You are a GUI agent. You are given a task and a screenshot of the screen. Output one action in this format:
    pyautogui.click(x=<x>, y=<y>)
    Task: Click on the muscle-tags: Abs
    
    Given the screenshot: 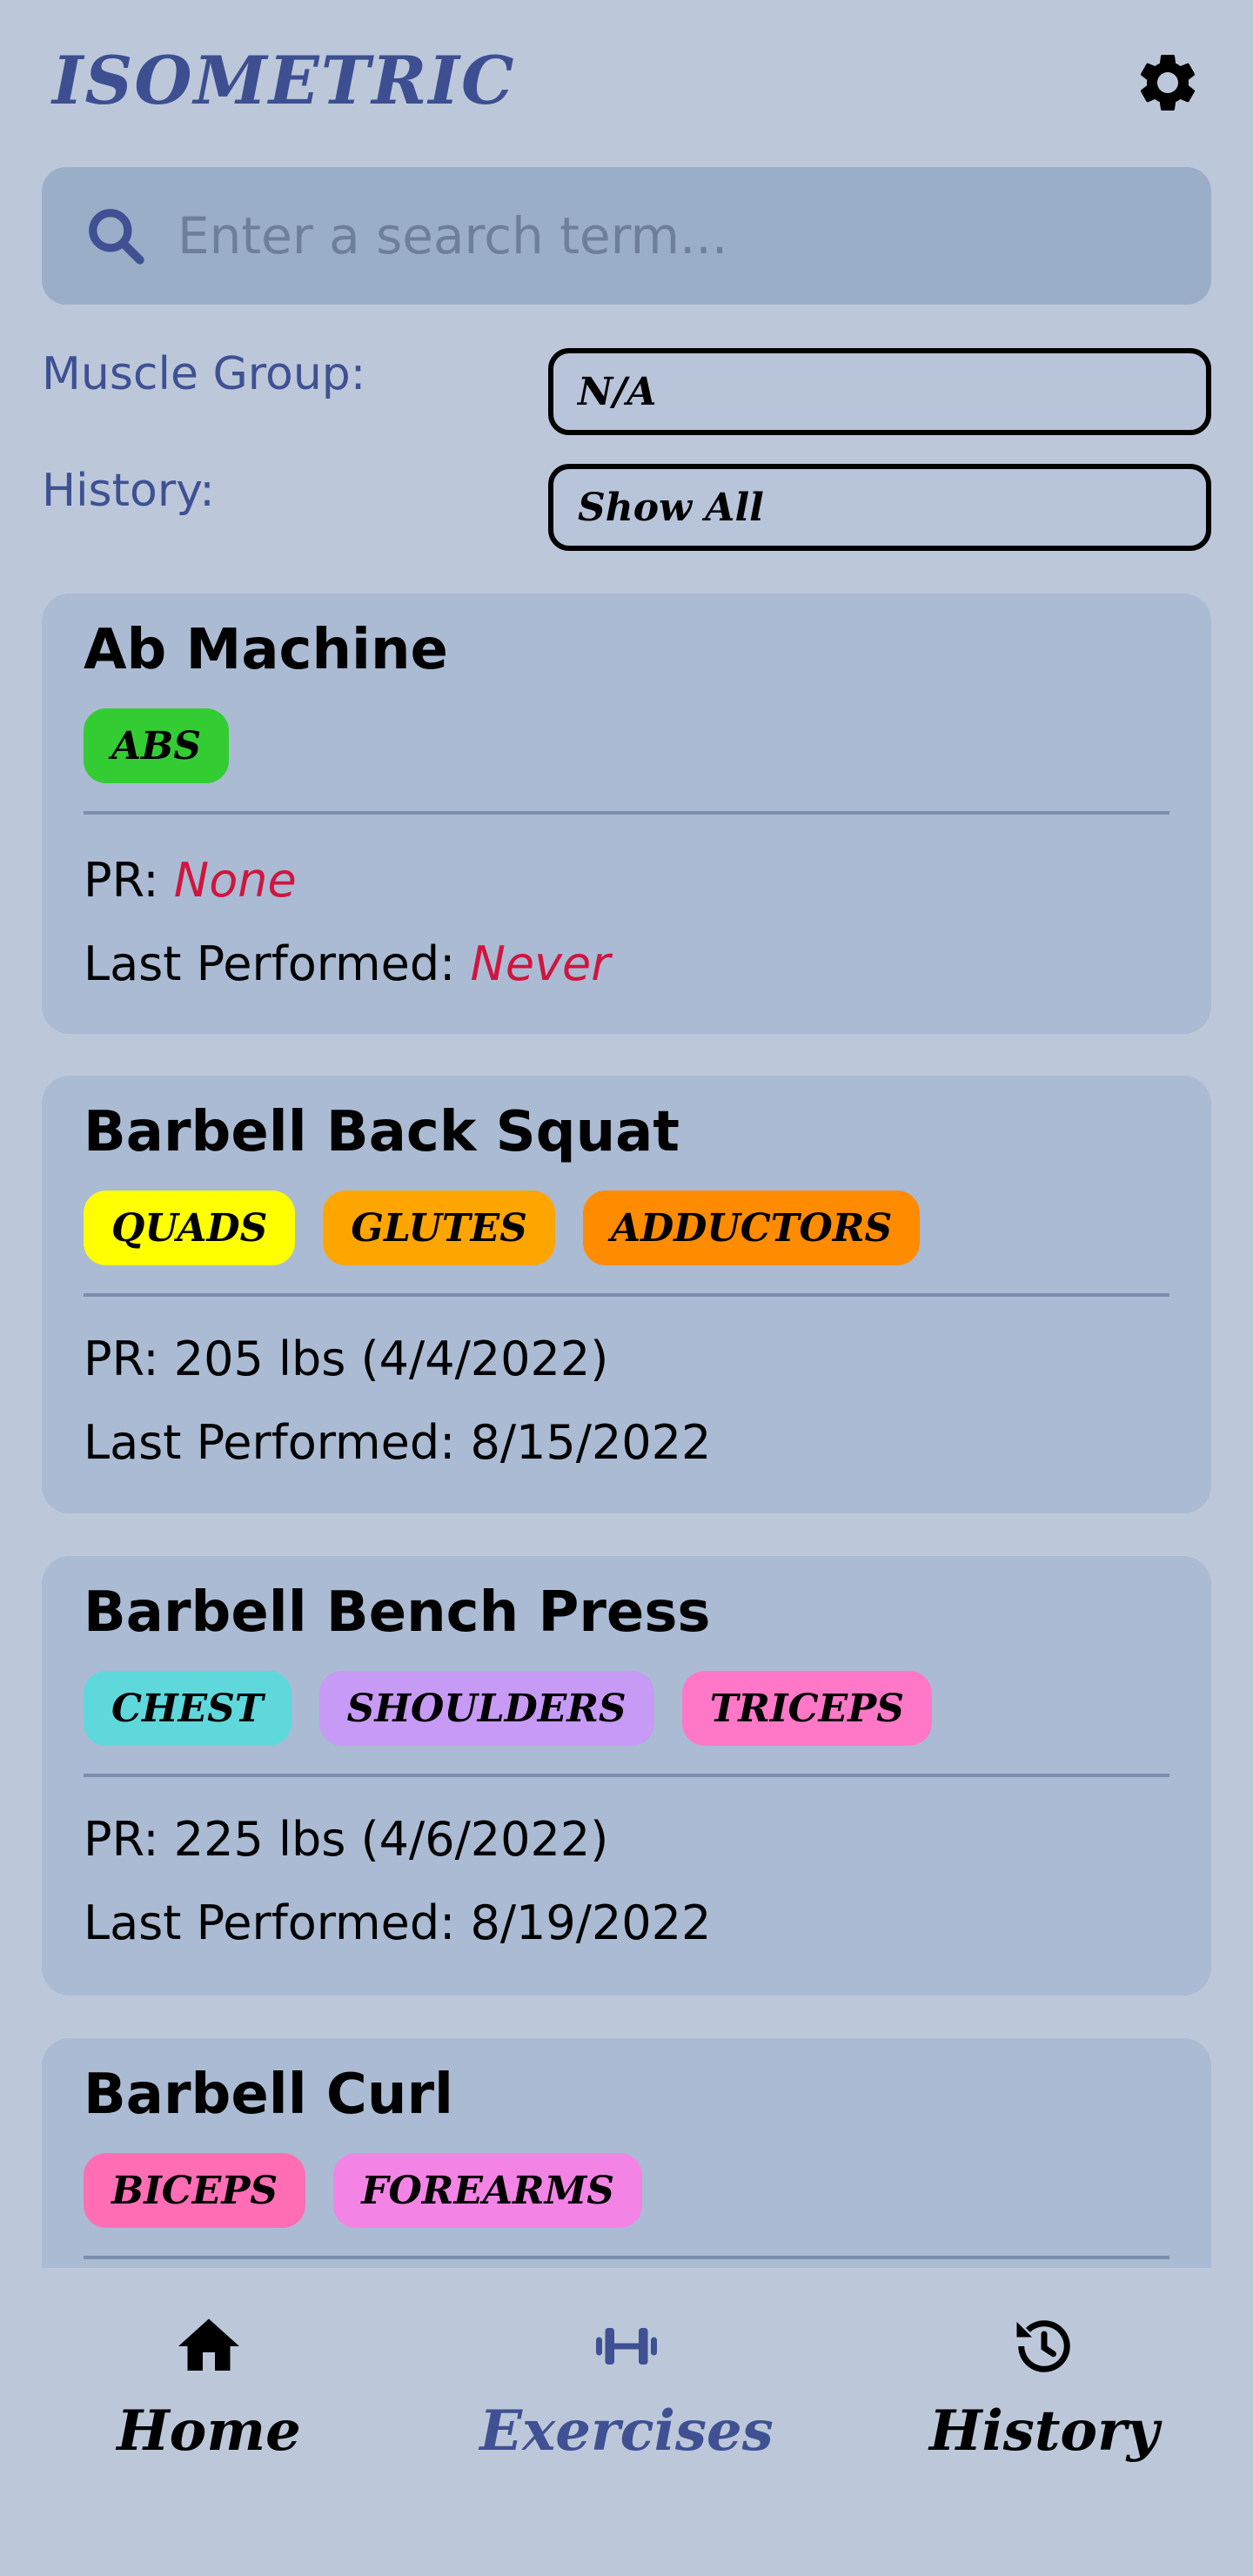 What is the action you would take?
    pyautogui.click(x=157, y=745)
    